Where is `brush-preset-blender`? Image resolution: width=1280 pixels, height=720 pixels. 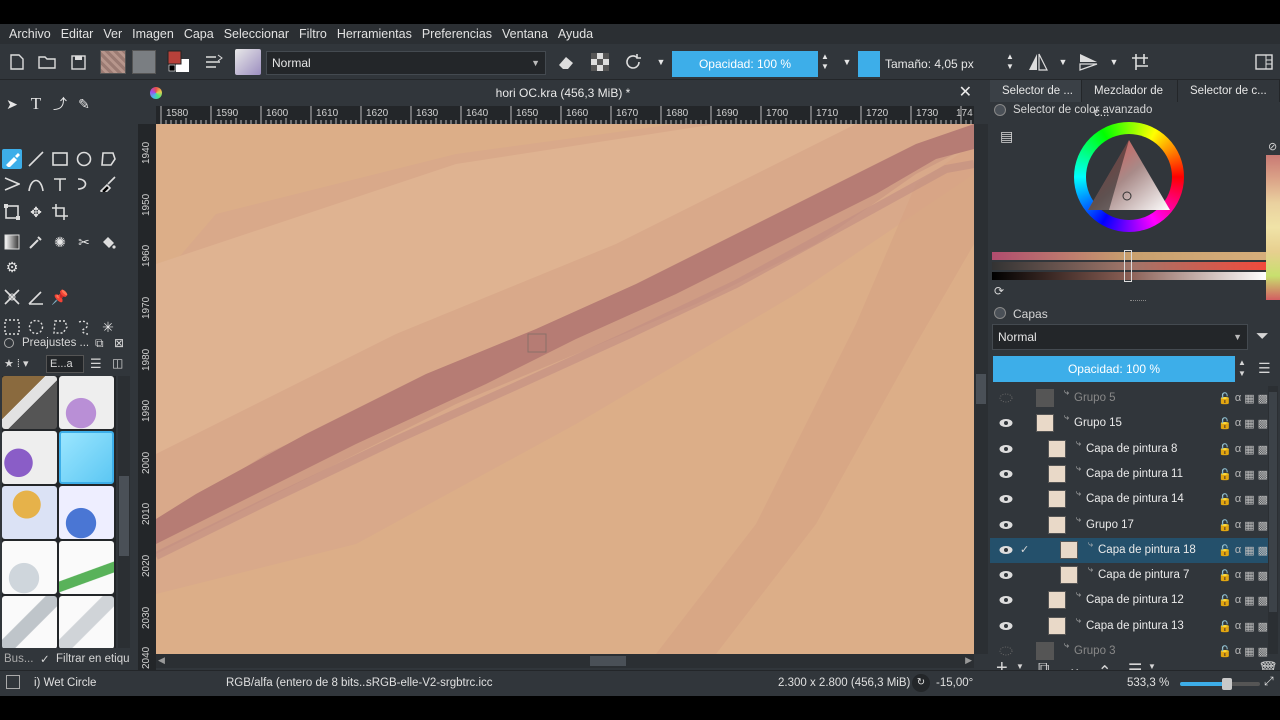 brush-preset-blender is located at coordinates (29, 567).